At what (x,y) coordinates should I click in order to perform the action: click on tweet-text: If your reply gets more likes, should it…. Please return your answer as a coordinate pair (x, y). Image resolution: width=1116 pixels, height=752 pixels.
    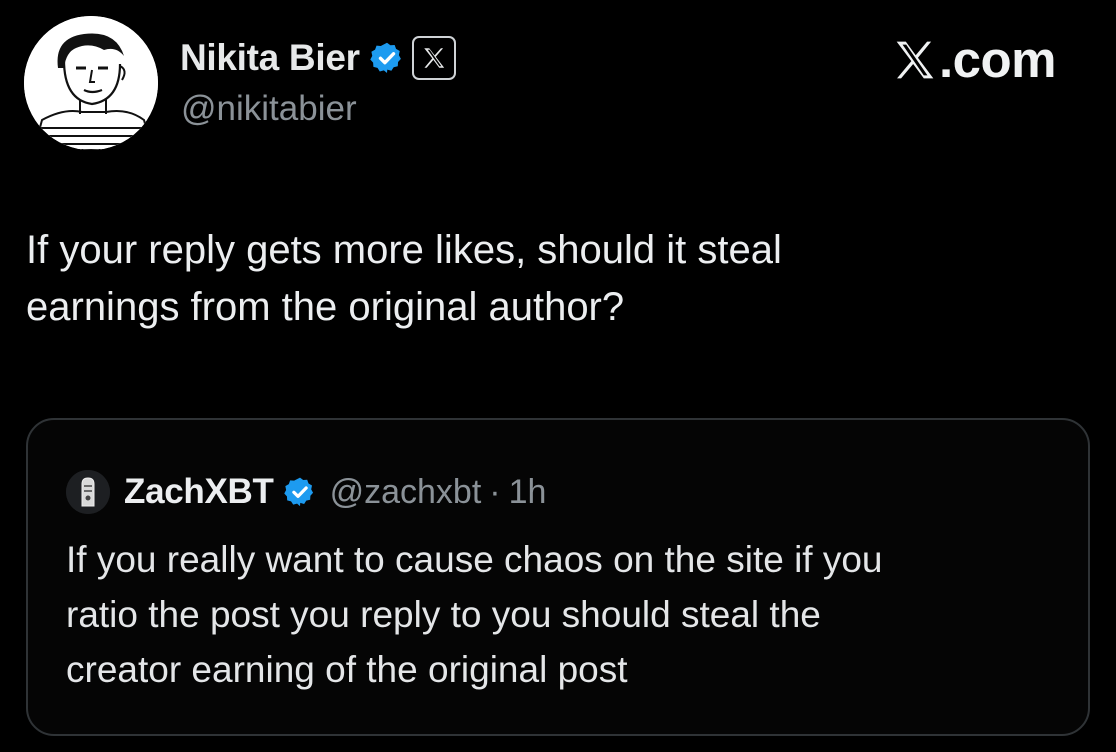
    Looking at the image, I should click on (556, 279).